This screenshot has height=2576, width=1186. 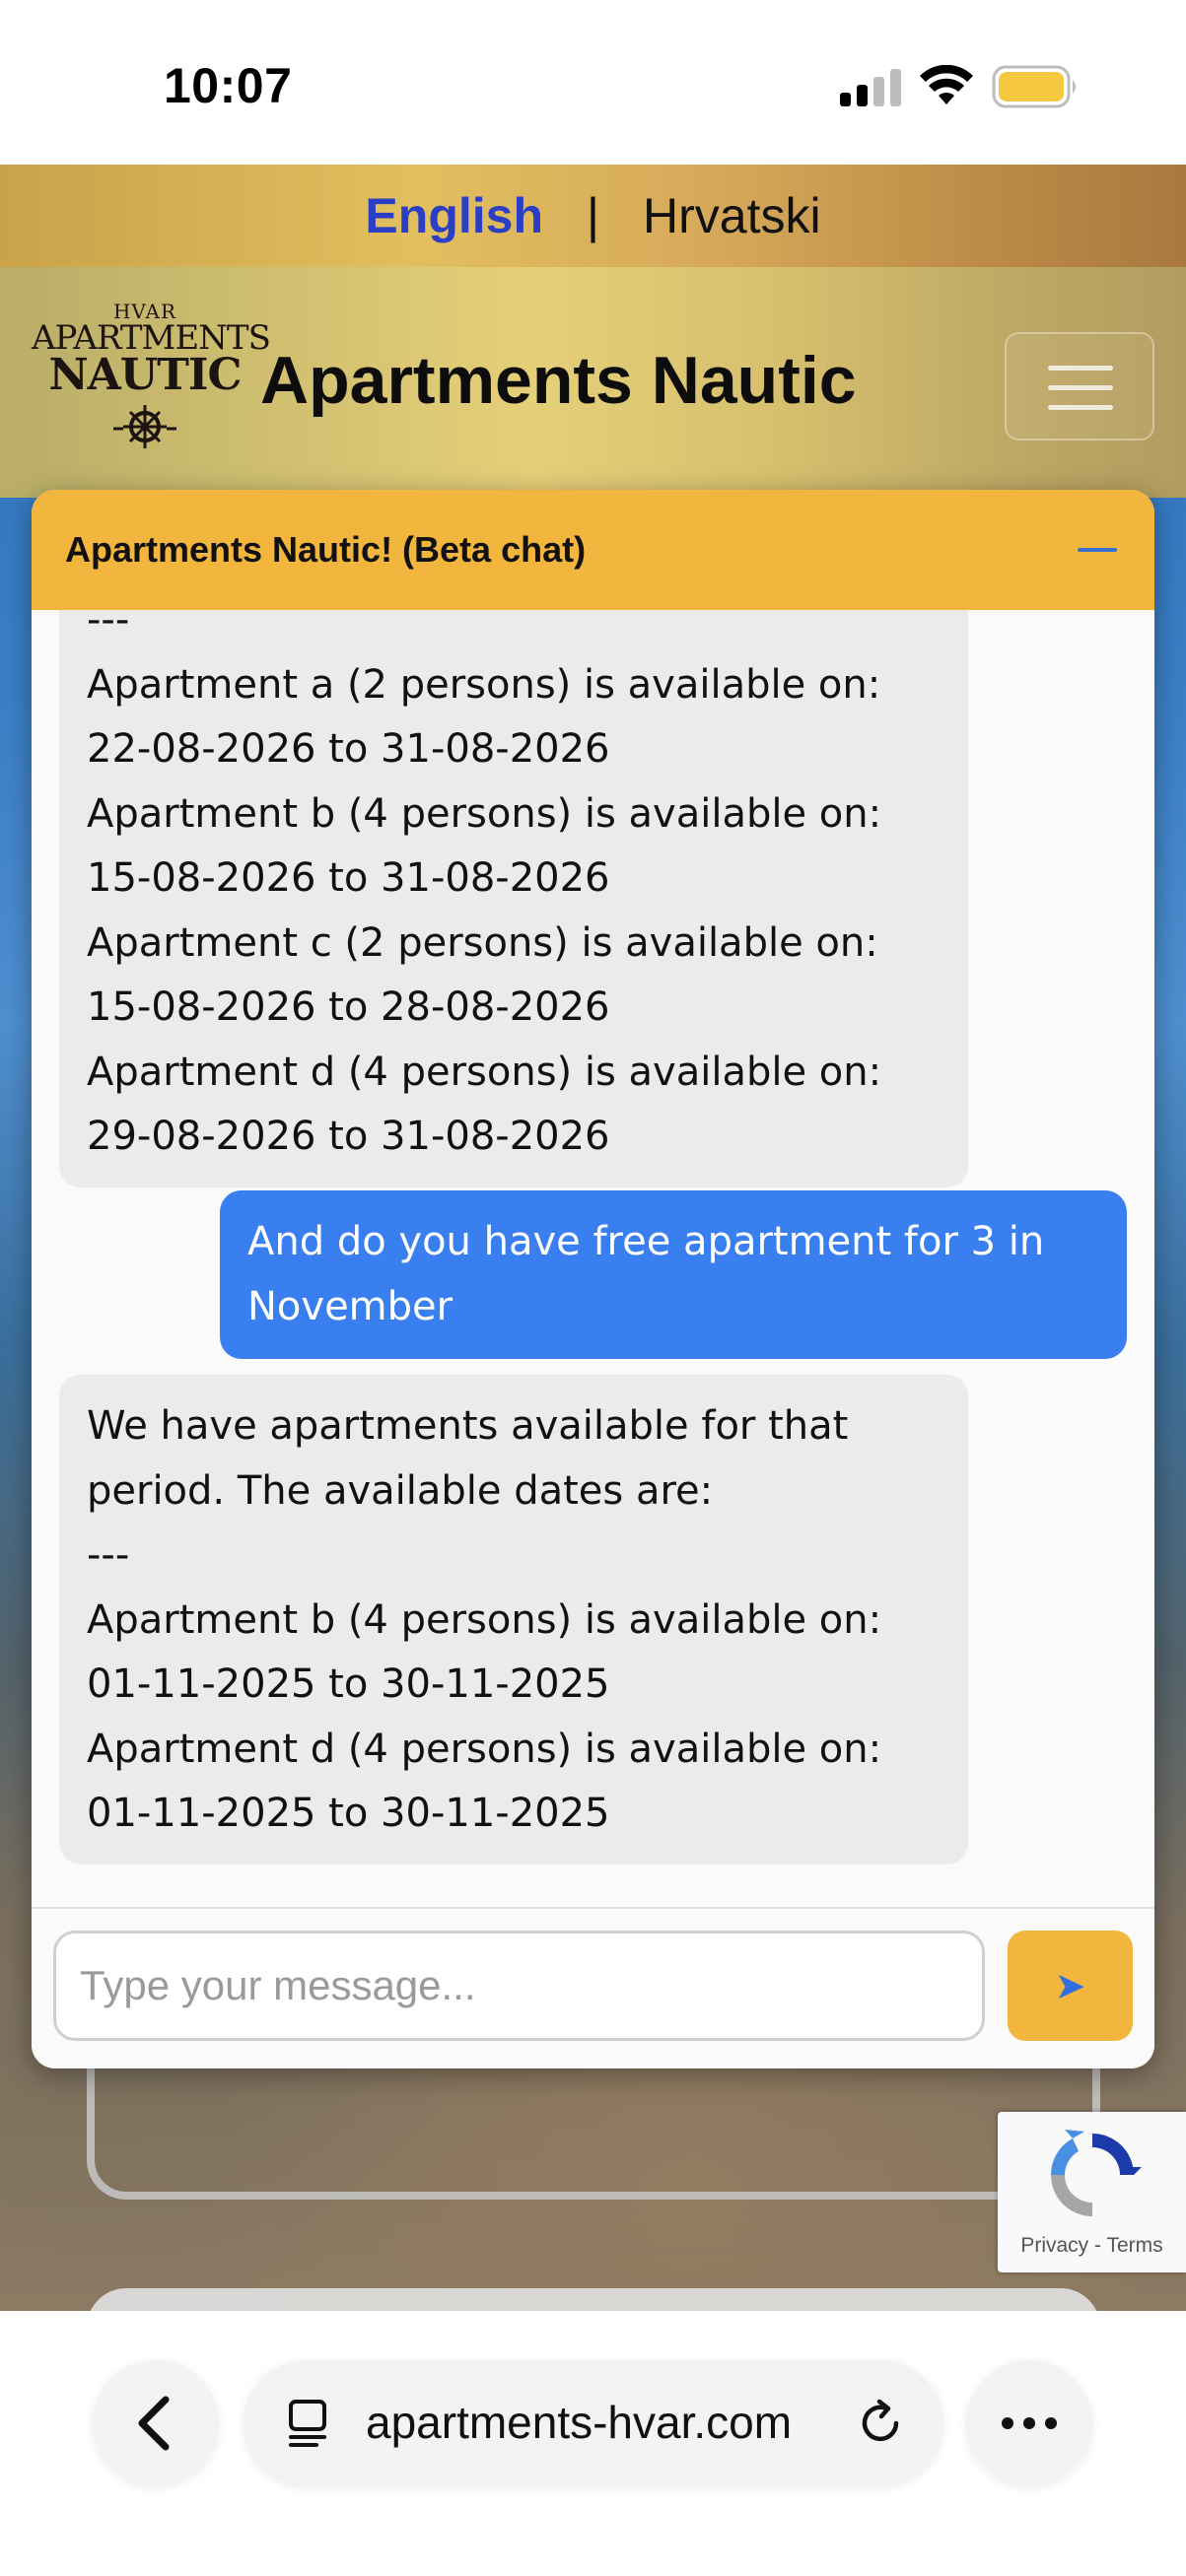 I want to click on site-logo: HVAR APARTMENTS NAUTIC, so click(x=151, y=374).